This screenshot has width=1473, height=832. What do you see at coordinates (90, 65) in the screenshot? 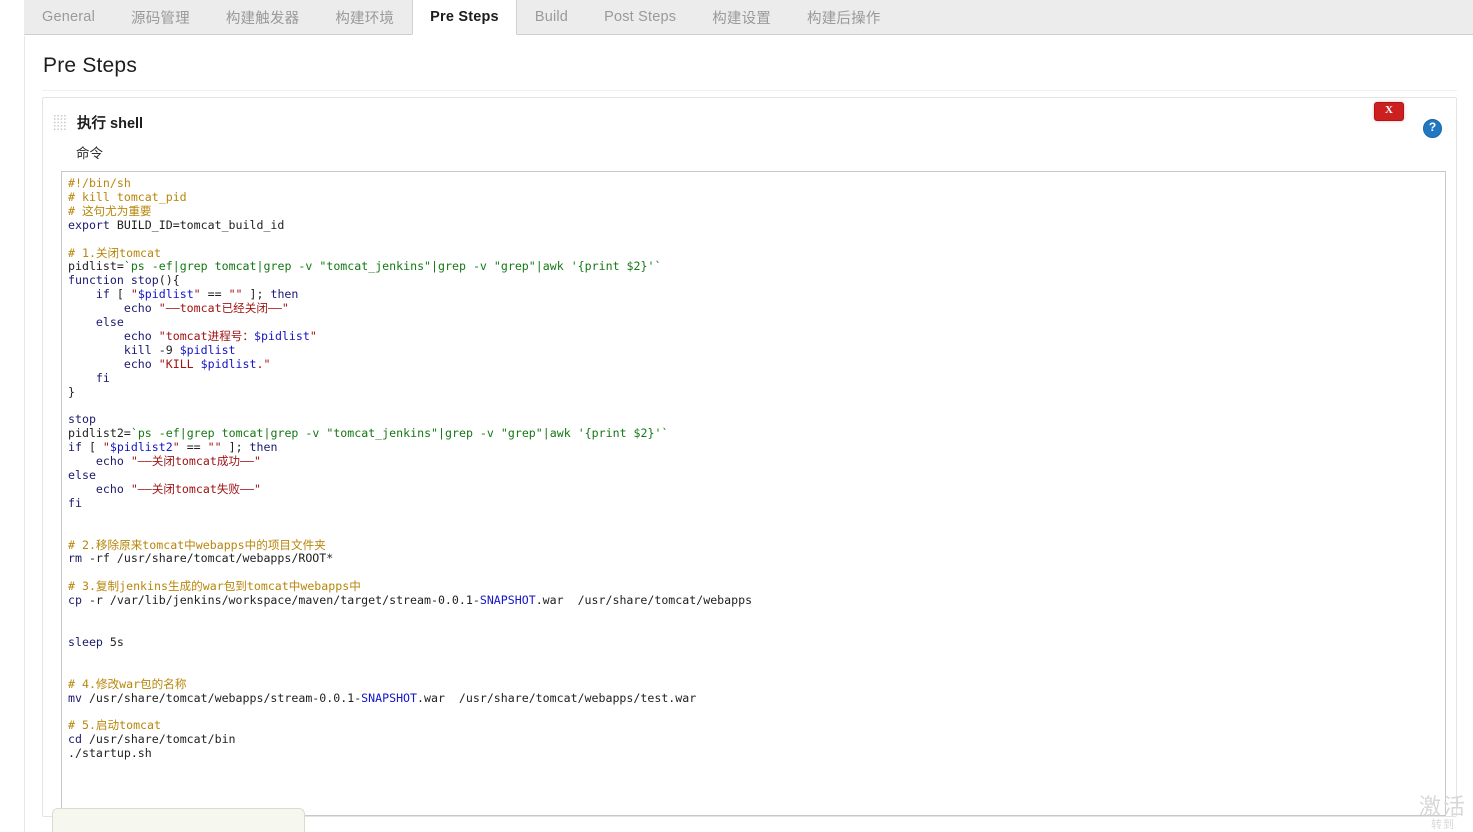
I see `page-title: Pre Steps` at bounding box center [90, 65].